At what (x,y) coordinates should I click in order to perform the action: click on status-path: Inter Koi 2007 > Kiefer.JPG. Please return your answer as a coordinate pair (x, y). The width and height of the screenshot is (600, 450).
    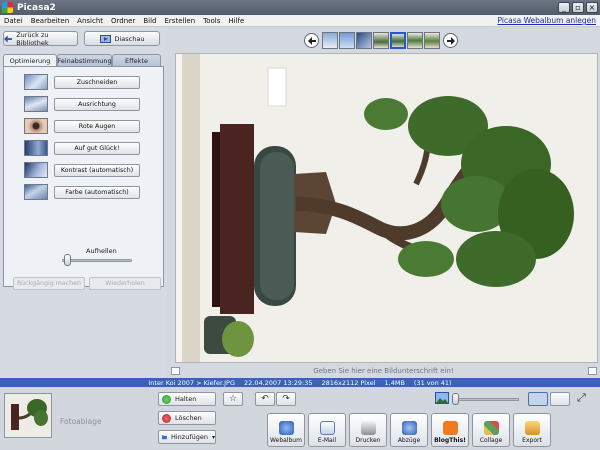
    Looking at the image, I should click on (191, 382).